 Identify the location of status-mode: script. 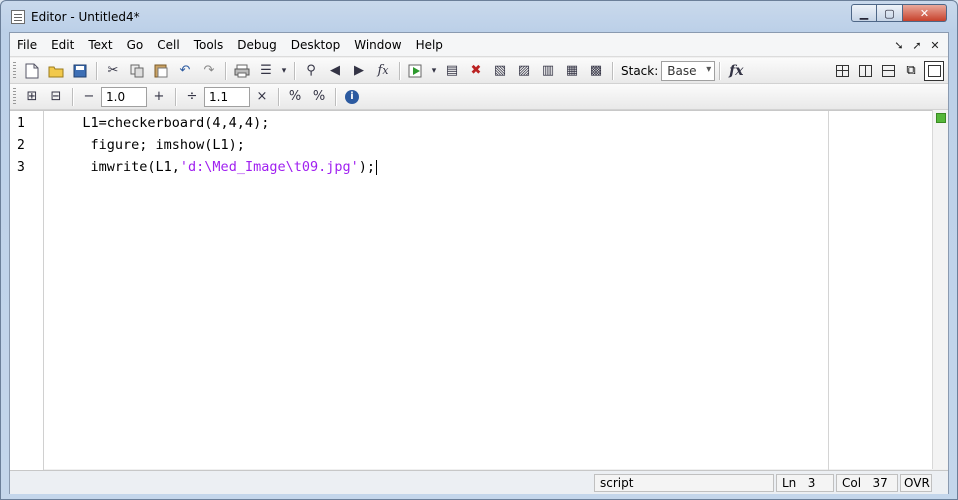
(684, 483).